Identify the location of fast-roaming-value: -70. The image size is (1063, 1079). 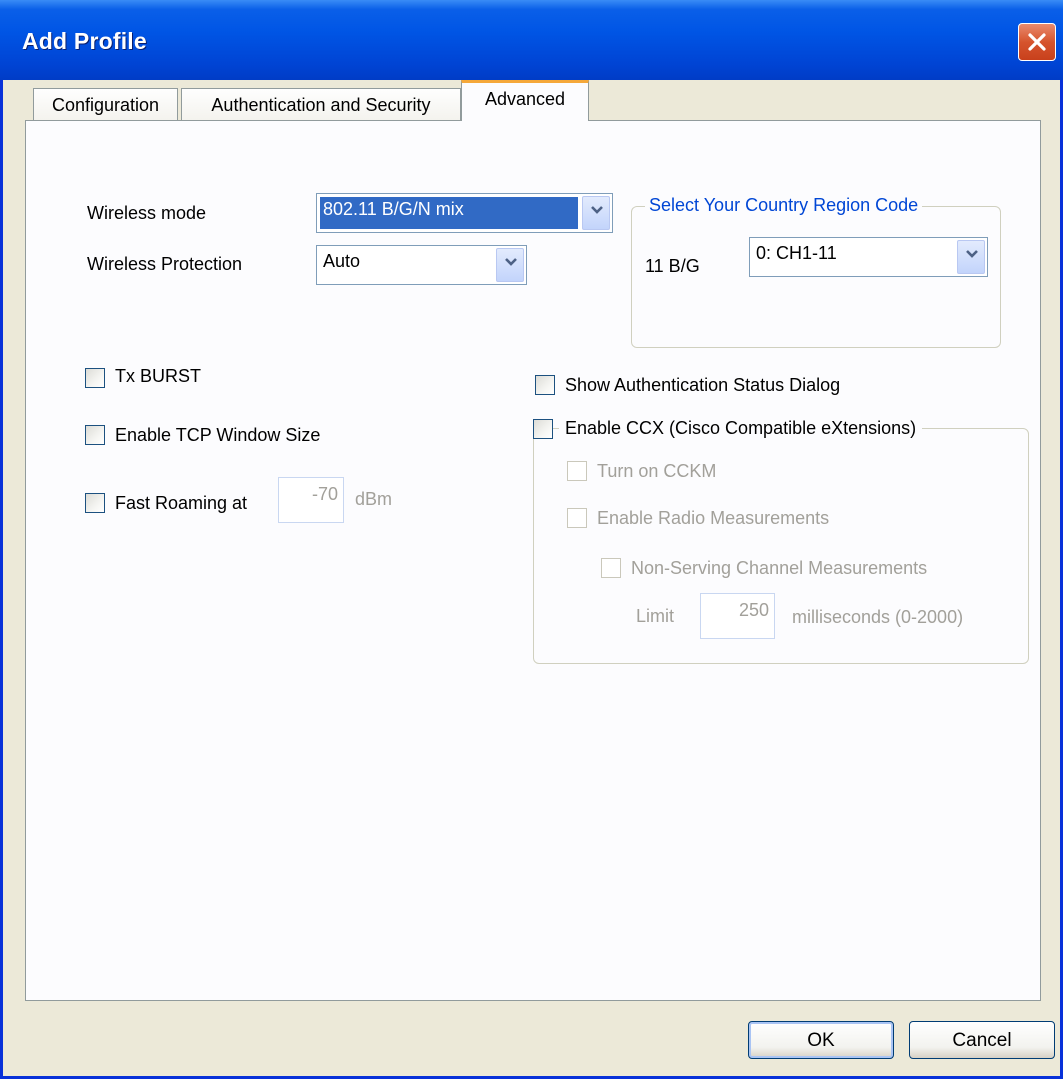
(324, 494).